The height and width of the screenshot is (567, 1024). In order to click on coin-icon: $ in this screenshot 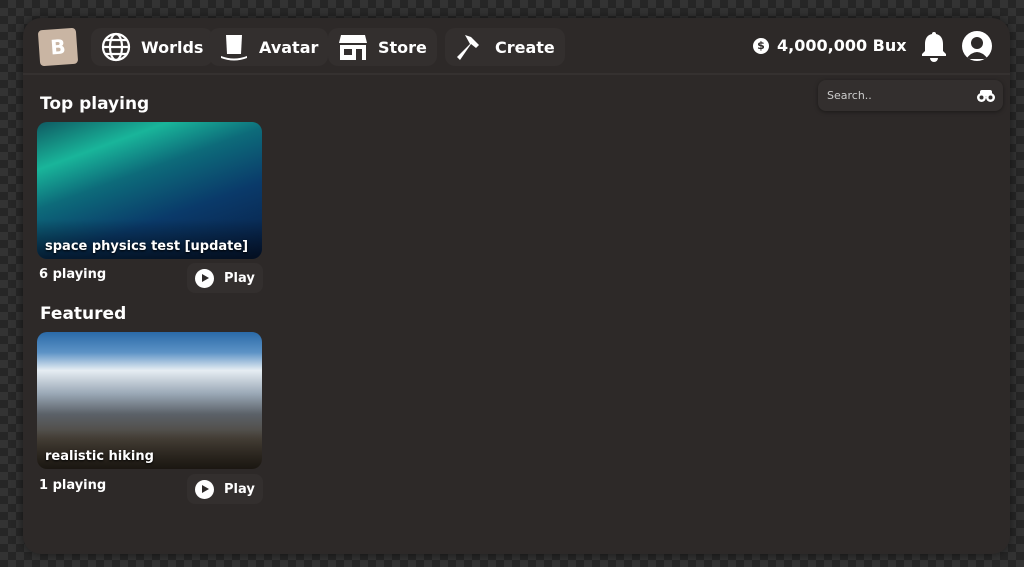, I will do `click(761, 45)`.